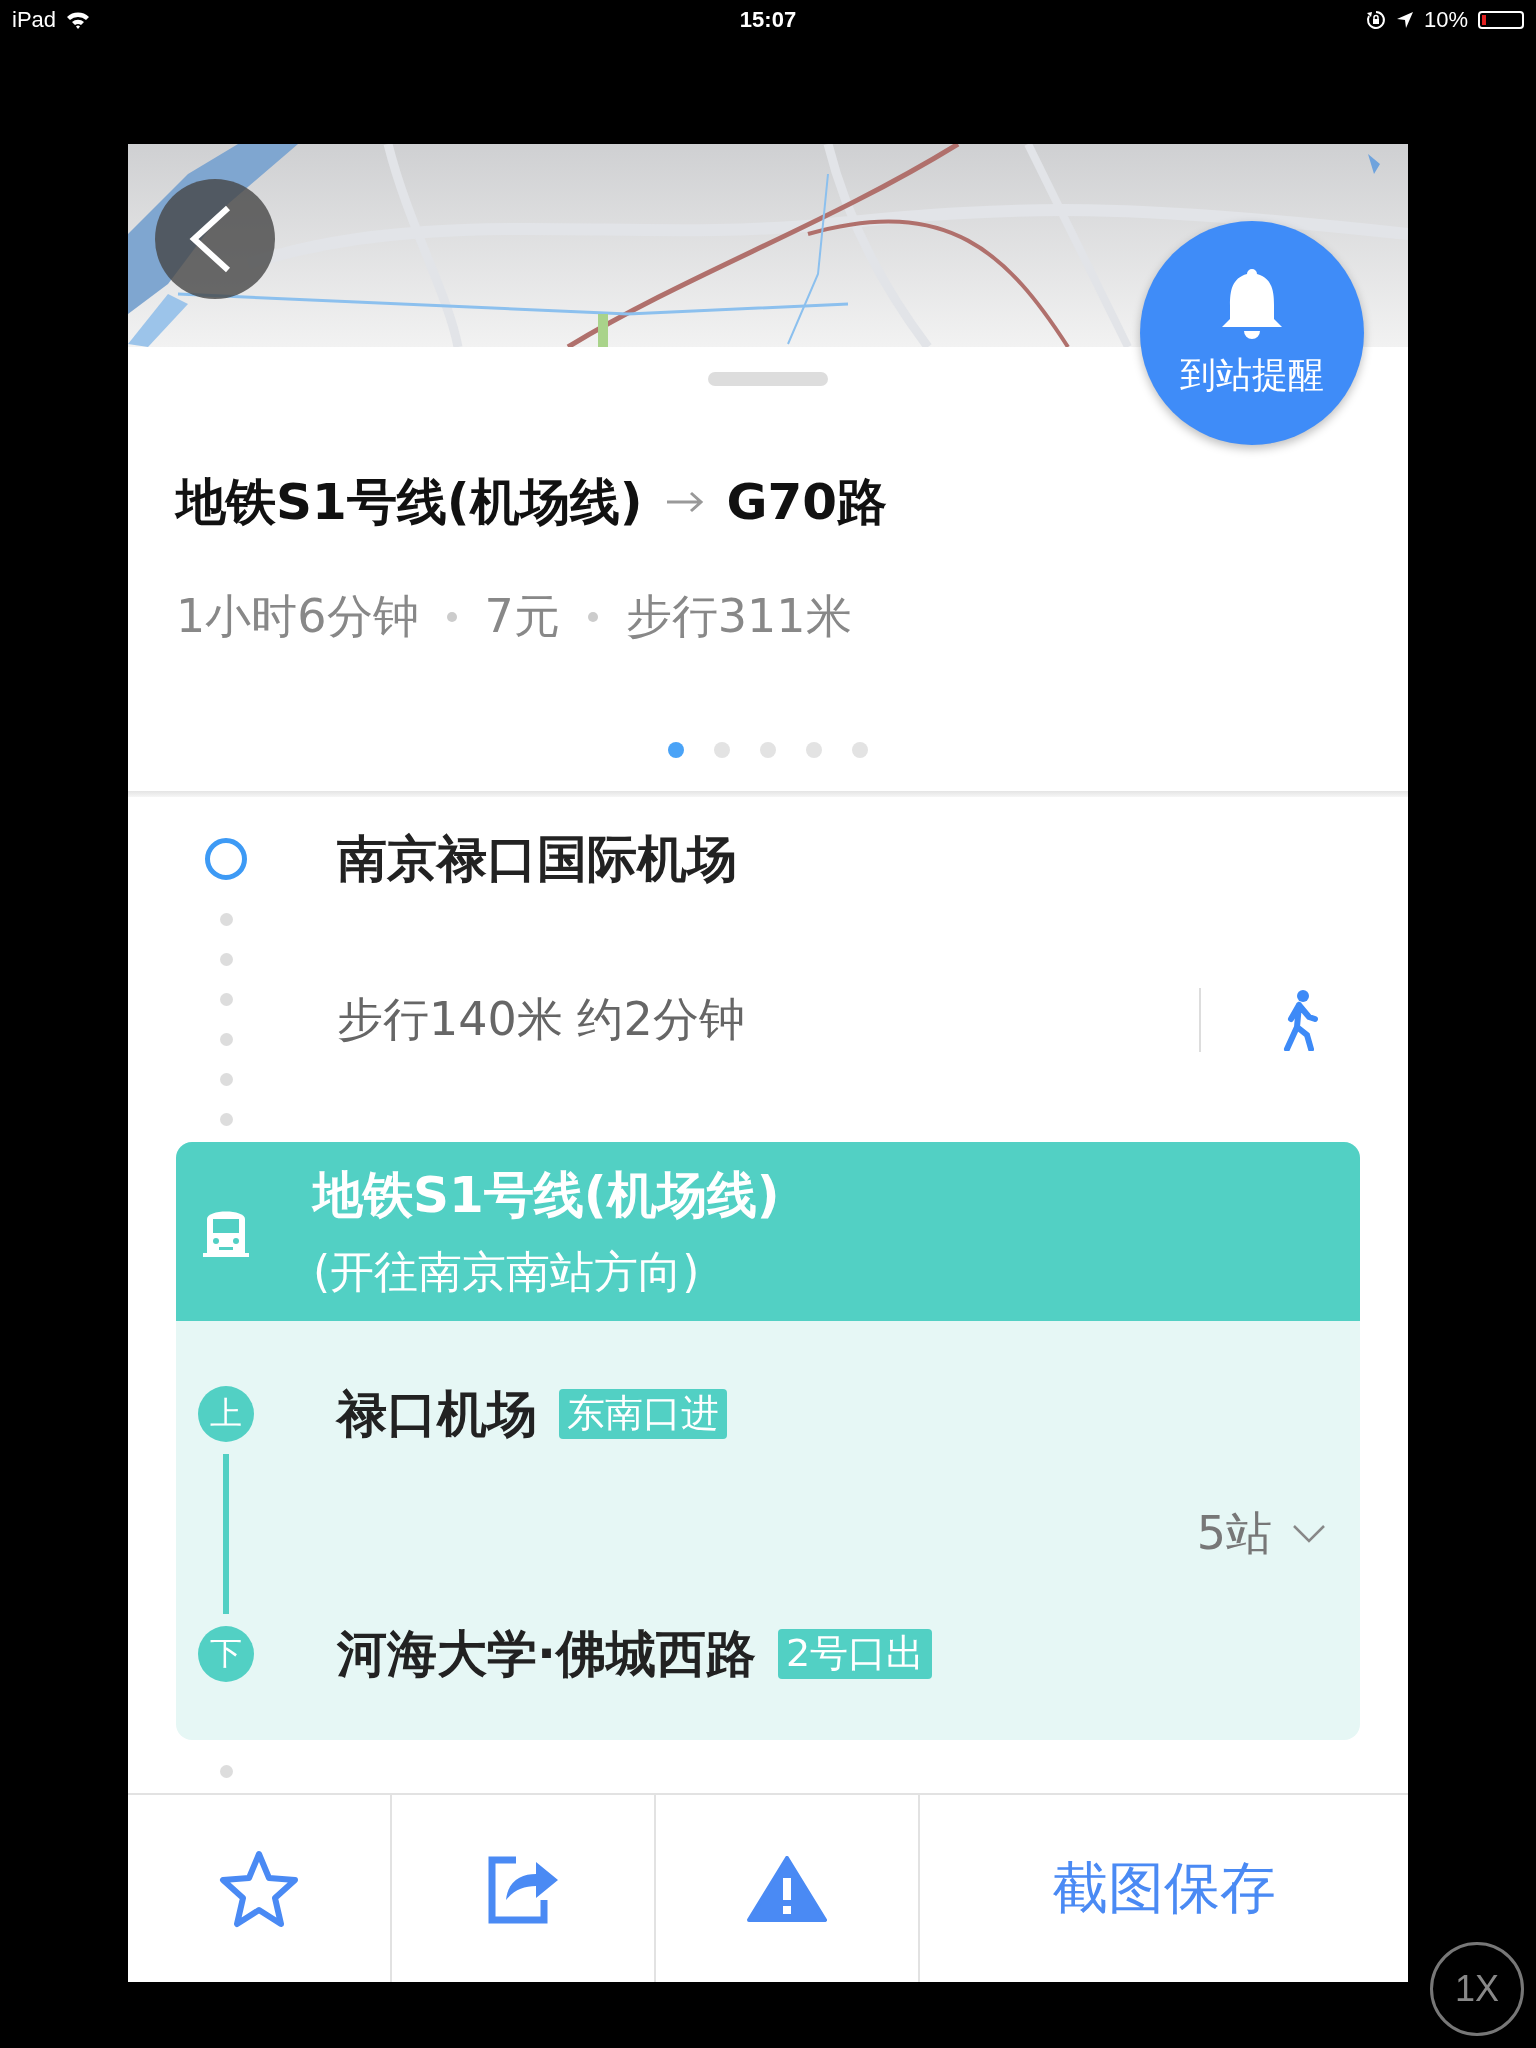 This screenshot has height=2048, width=1536. Describe the element at coordinates (1445, 20) in the screenshot. I see `battery-percent: 10%` at that location.